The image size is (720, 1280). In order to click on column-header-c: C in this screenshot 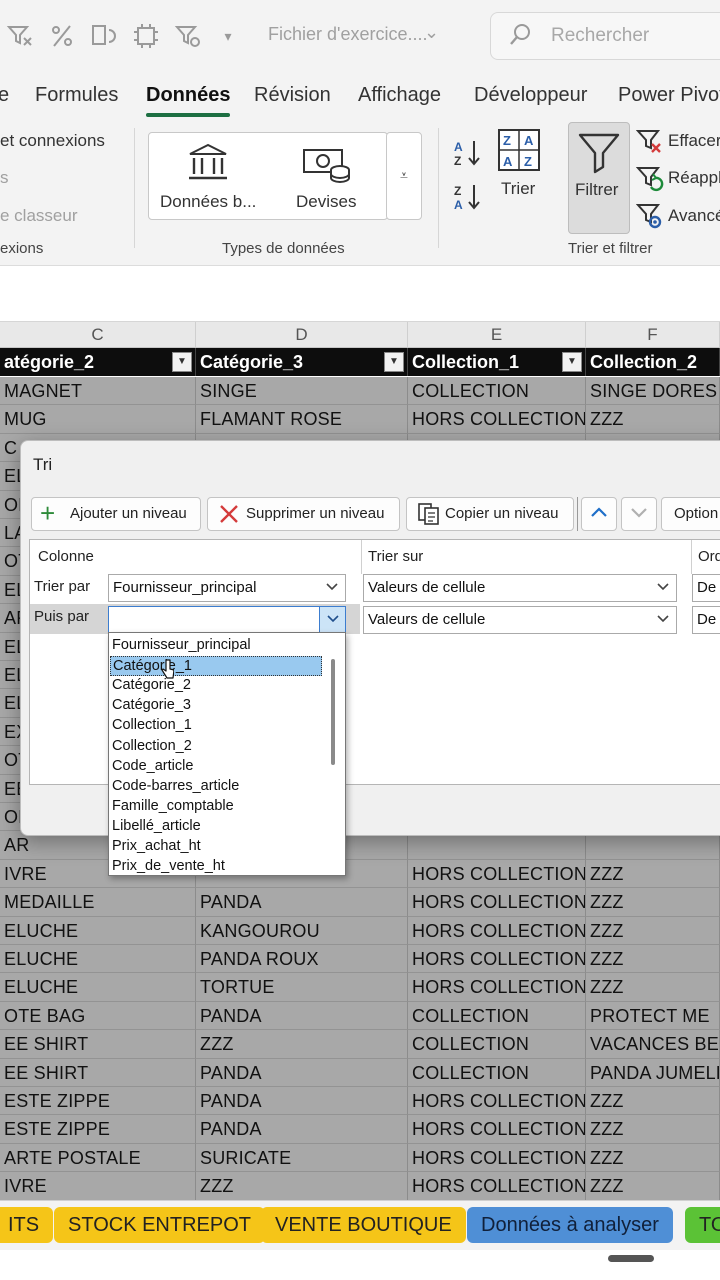, I will do `click(98, 335)`.